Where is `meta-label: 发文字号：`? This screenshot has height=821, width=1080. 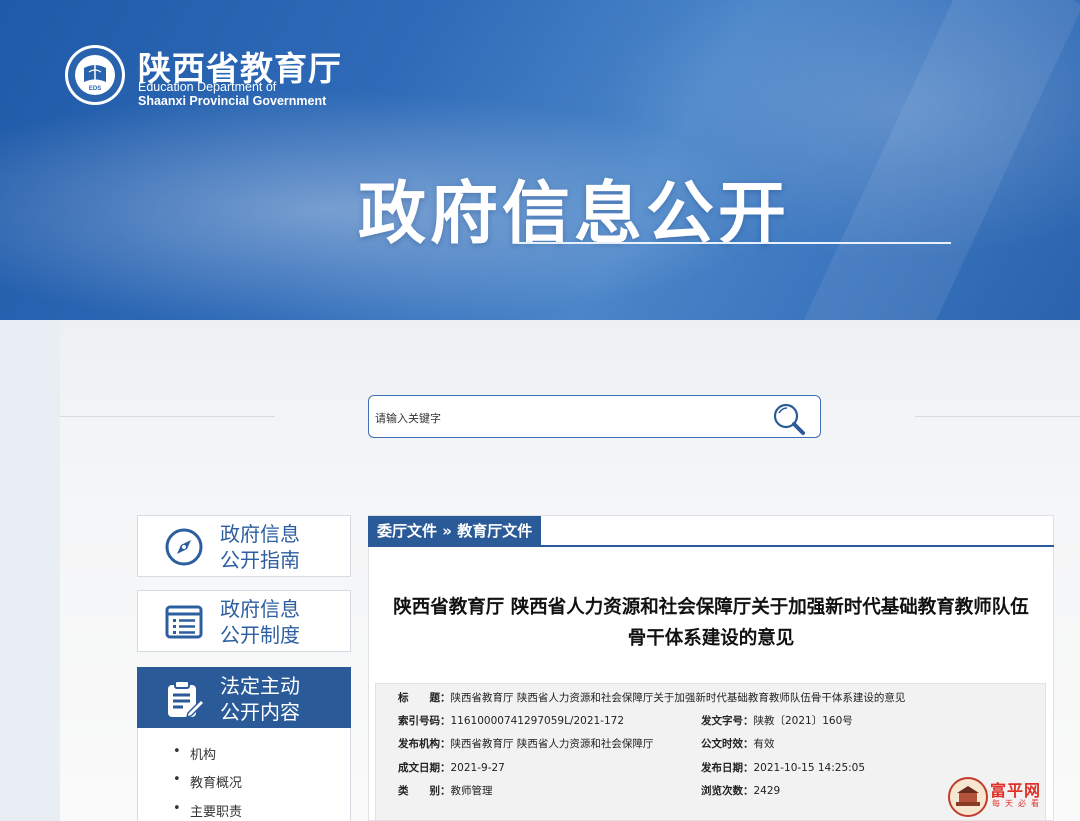
meta-label: 发文字号： is located at coordinates (727, 721).